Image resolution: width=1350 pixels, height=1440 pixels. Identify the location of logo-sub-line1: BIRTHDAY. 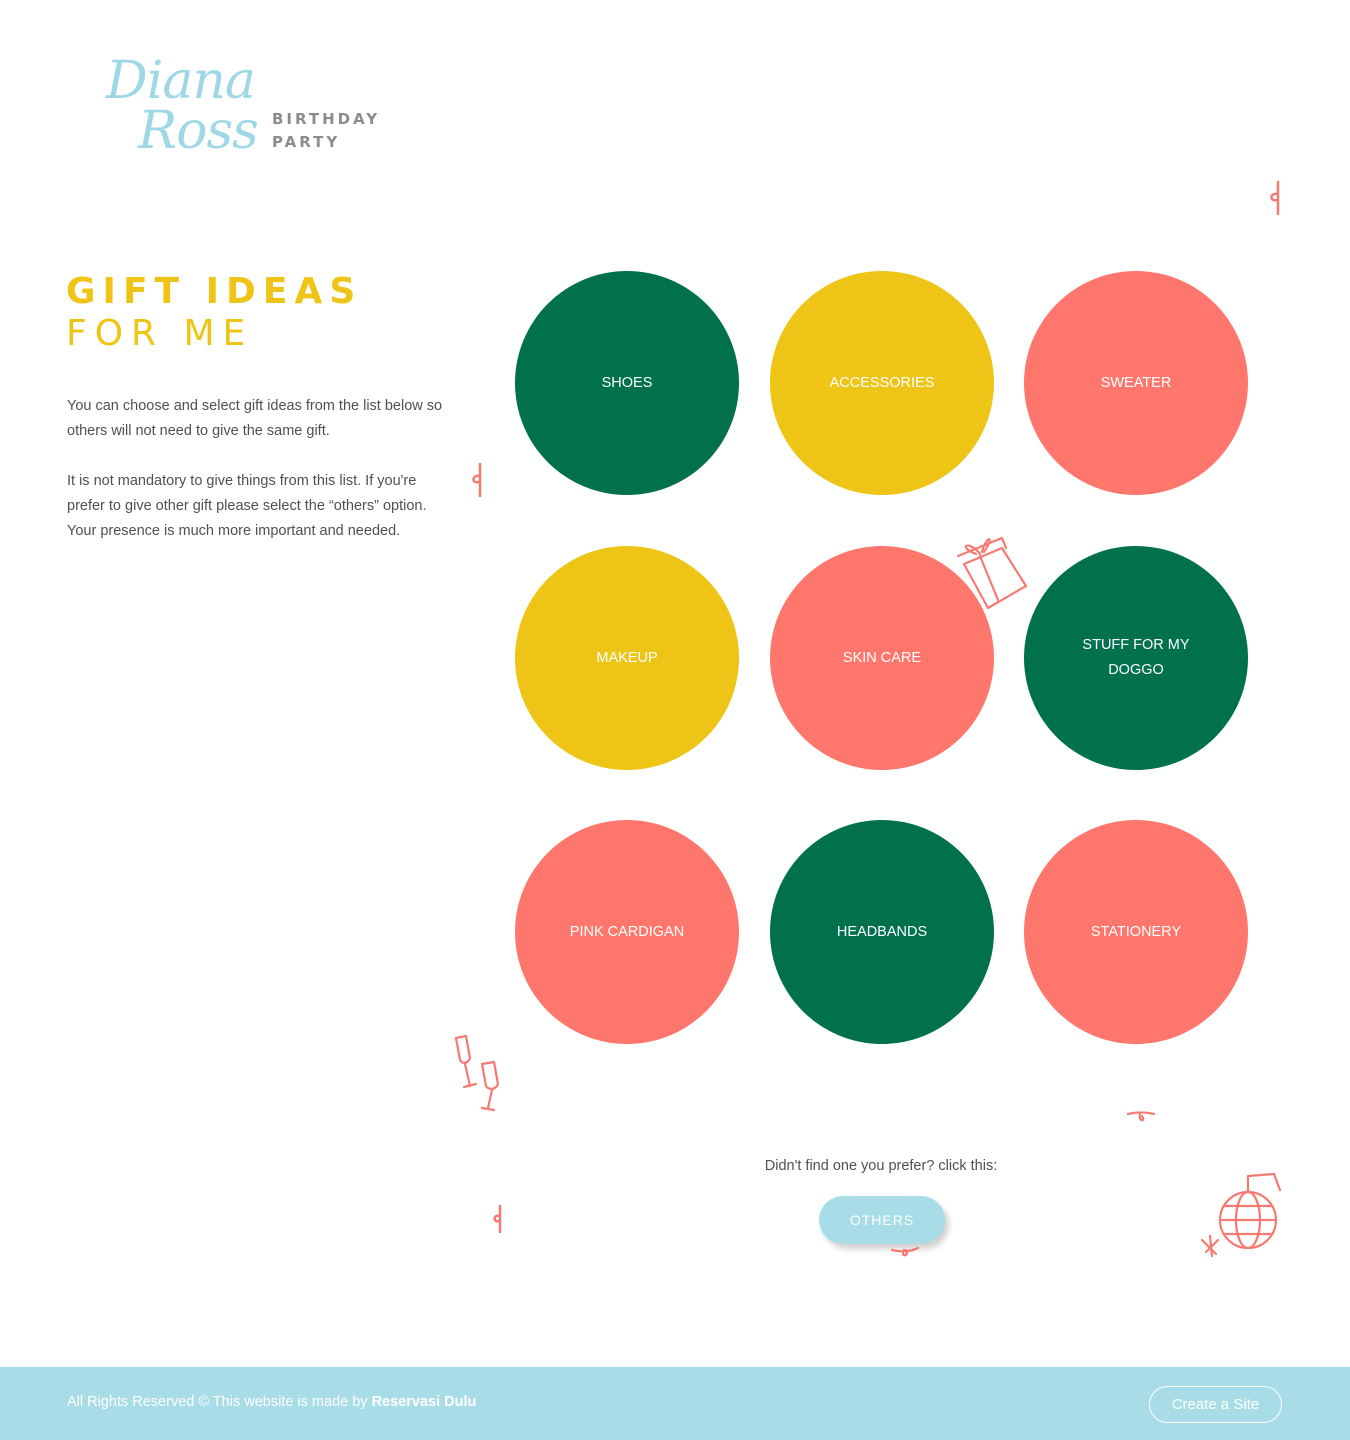
(326, 119).